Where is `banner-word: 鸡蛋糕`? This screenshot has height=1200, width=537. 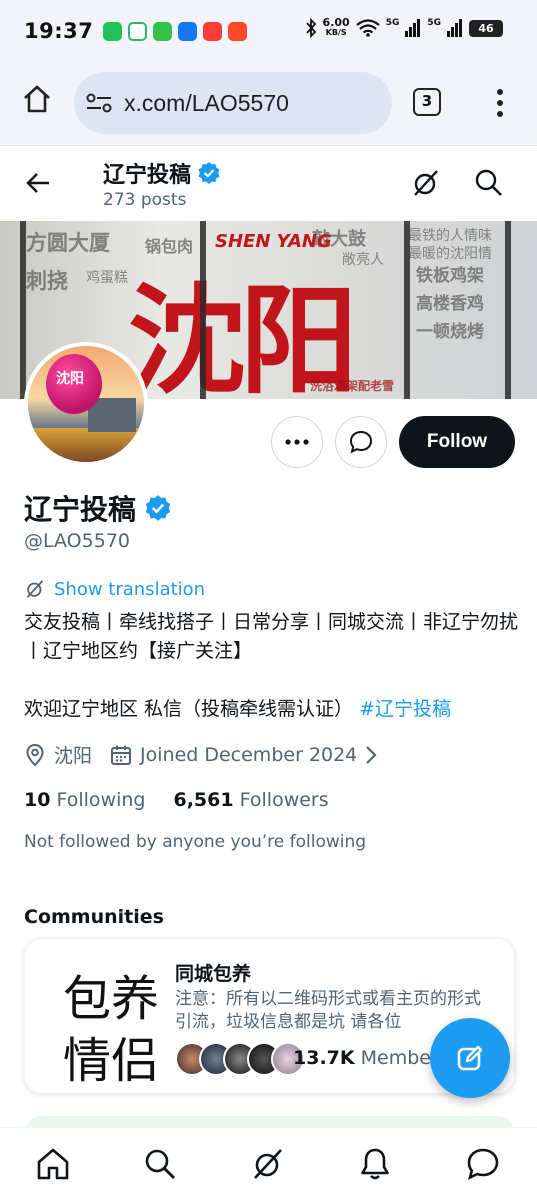 banner-word: 鸡蛋糕 is located at coordinates (107, 278).